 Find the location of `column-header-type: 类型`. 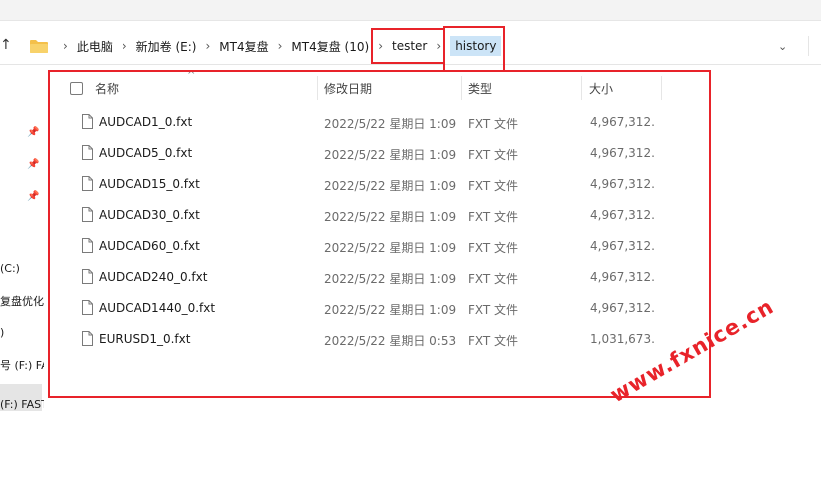

column-header-type: 类型 is located at coordinates (480, 88).